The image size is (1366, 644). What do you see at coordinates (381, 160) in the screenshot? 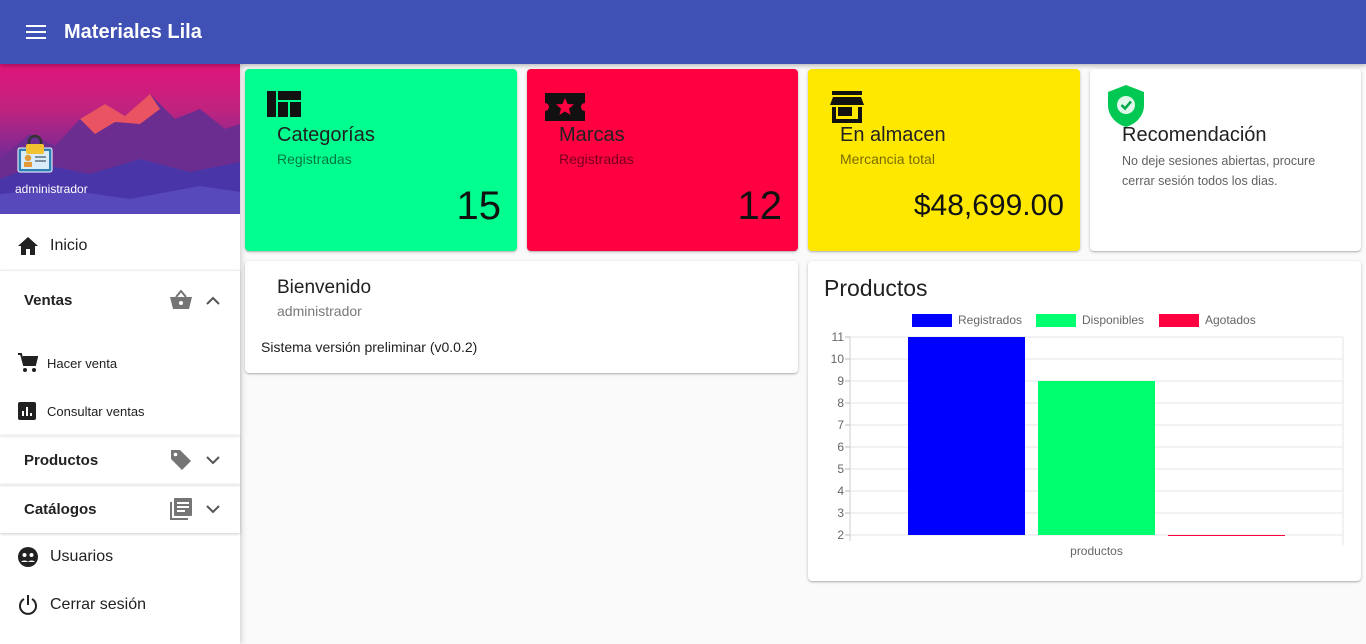
I see `categorias-card: Categorías Registradas 15` at bounding box center [381, 160].